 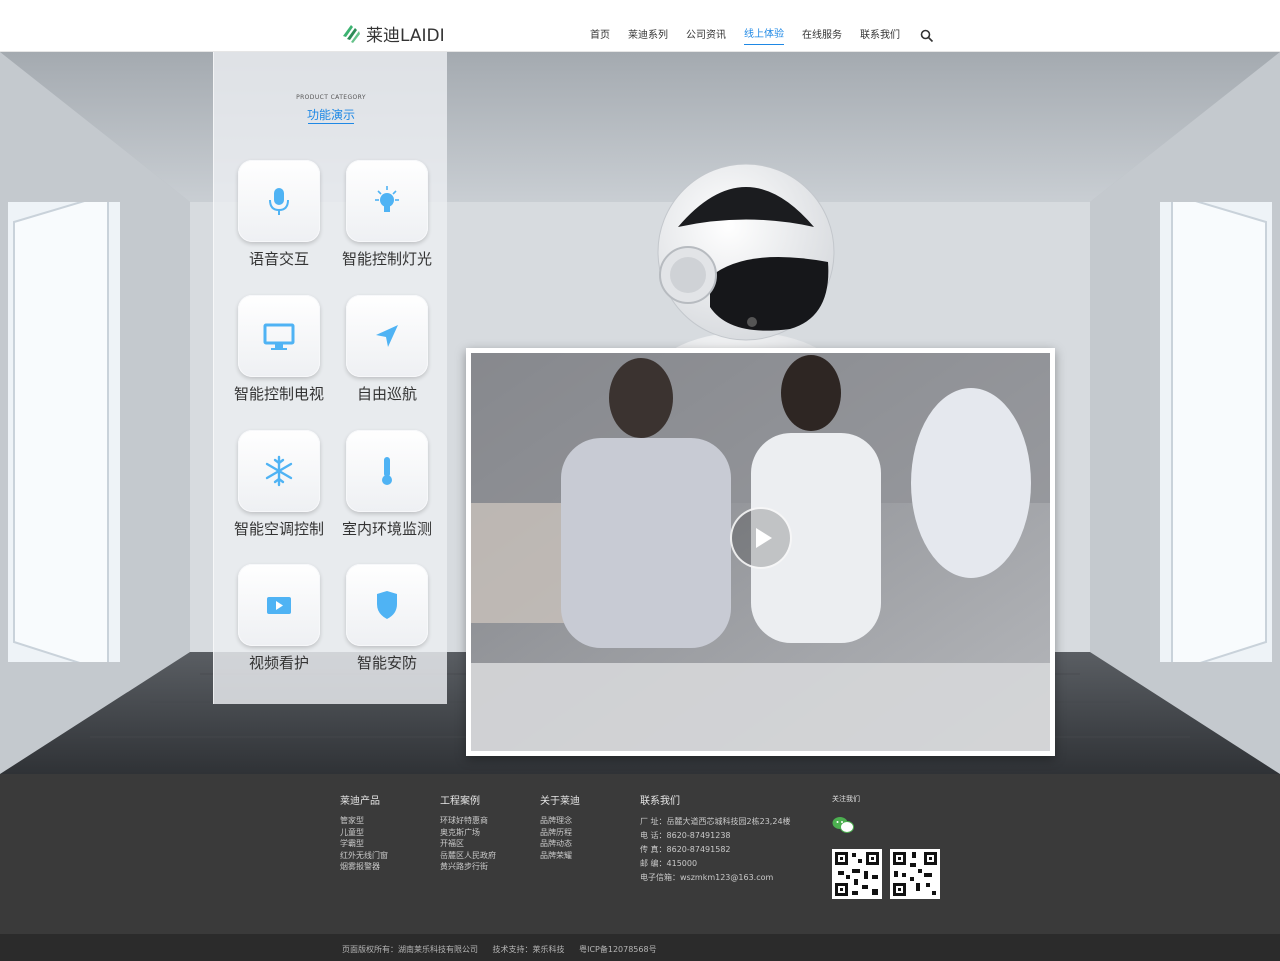 I want to click on follow-title: 关注我们, so click(x=846, y=799).